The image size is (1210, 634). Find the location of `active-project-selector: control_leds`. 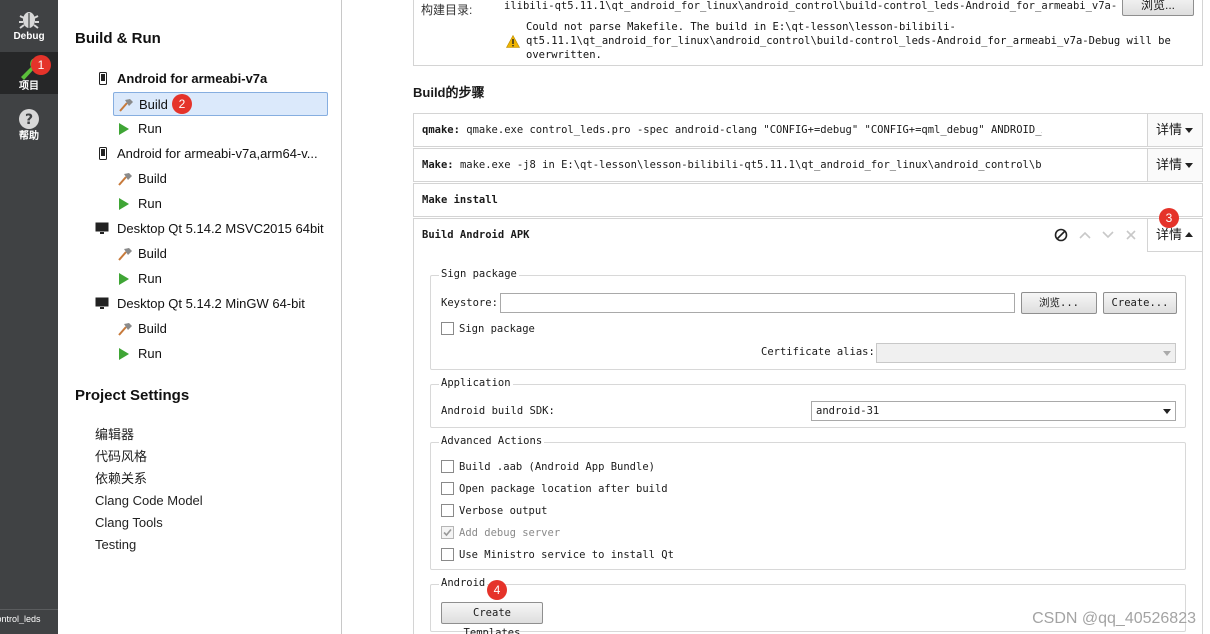

active-project-selector: control_leds is located at coordinates (25, 619).